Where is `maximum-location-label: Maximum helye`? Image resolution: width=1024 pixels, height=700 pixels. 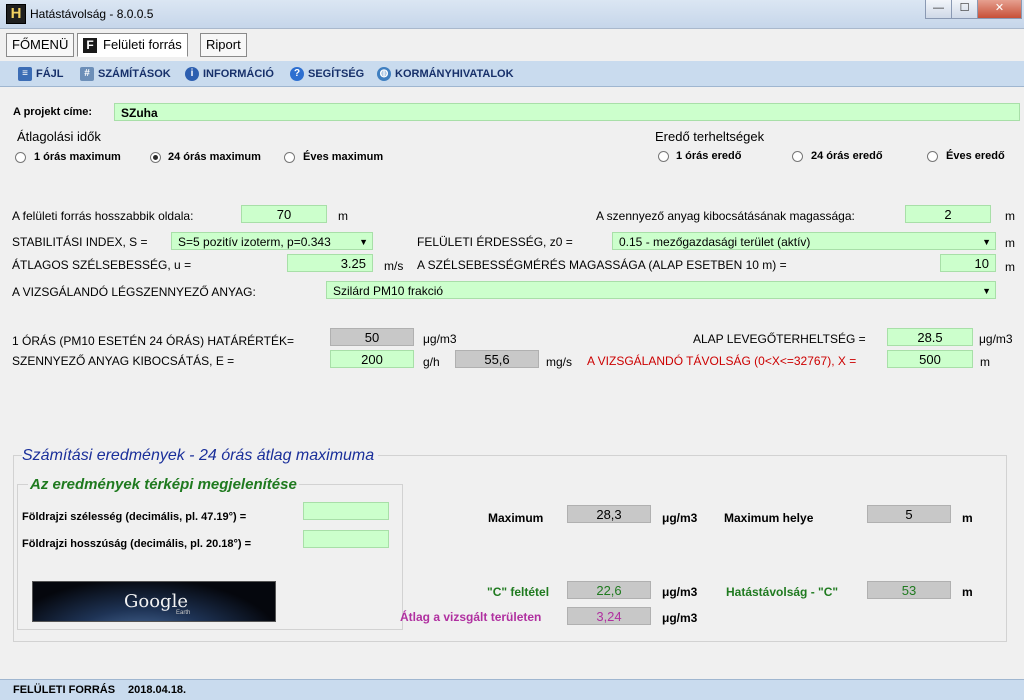 maximum-location-label: Maximum helye is located at coordinates (769, 518).